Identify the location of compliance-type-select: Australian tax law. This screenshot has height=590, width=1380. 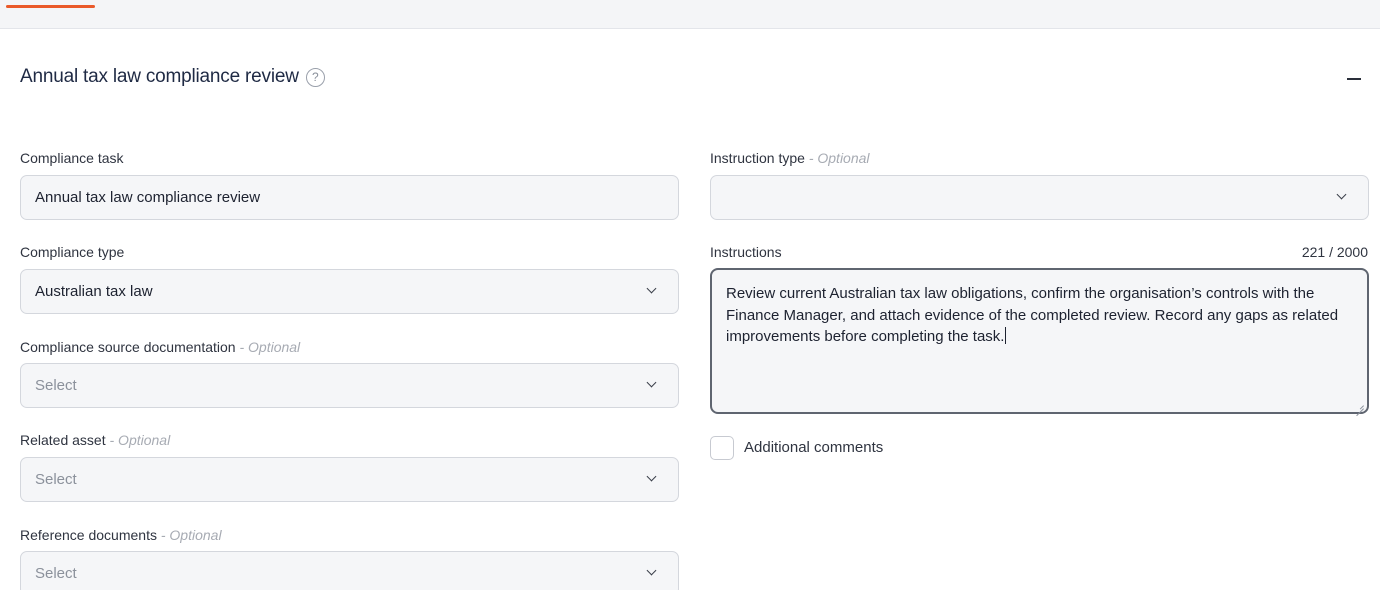
(349, 291).